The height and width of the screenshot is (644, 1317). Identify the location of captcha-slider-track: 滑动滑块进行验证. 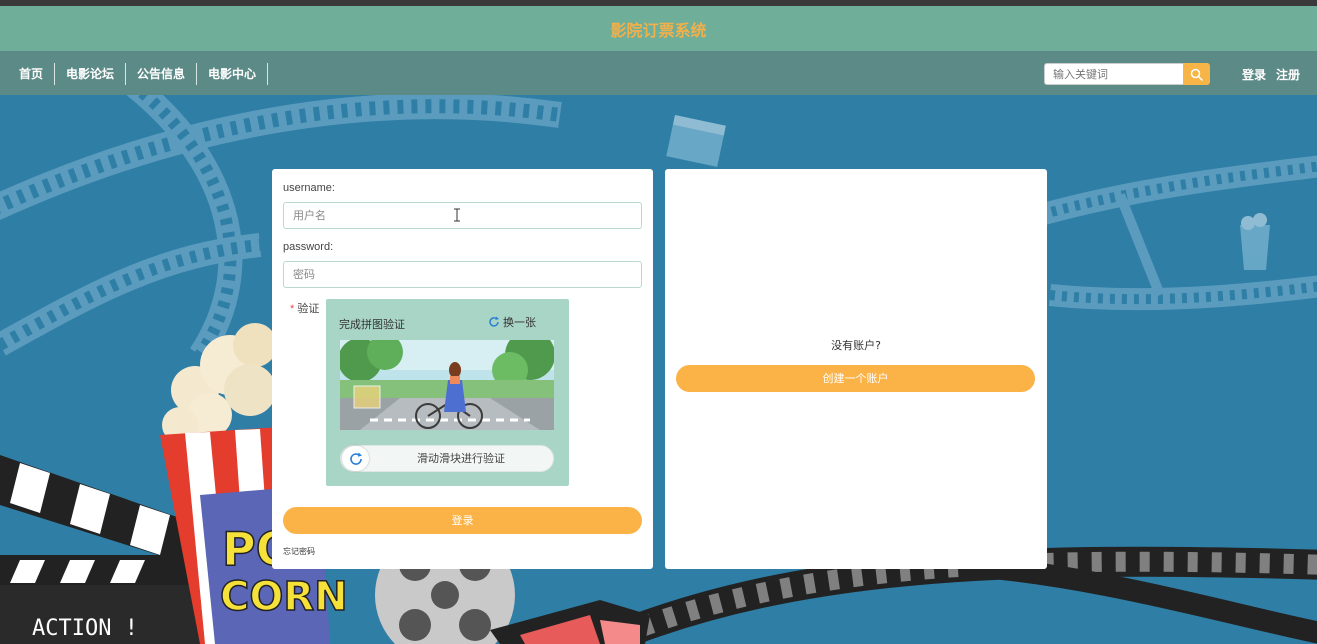
(447, 458).